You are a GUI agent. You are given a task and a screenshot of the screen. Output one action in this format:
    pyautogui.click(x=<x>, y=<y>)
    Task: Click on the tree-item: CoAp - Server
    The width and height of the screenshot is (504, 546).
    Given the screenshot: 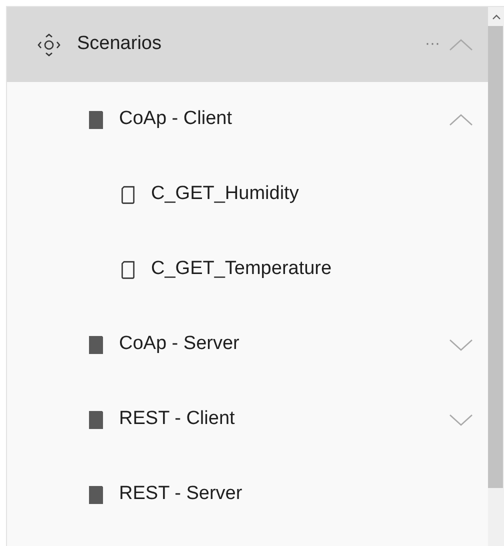 What is the action you would take?
    pyautogui.click(x=247, y=344)
    